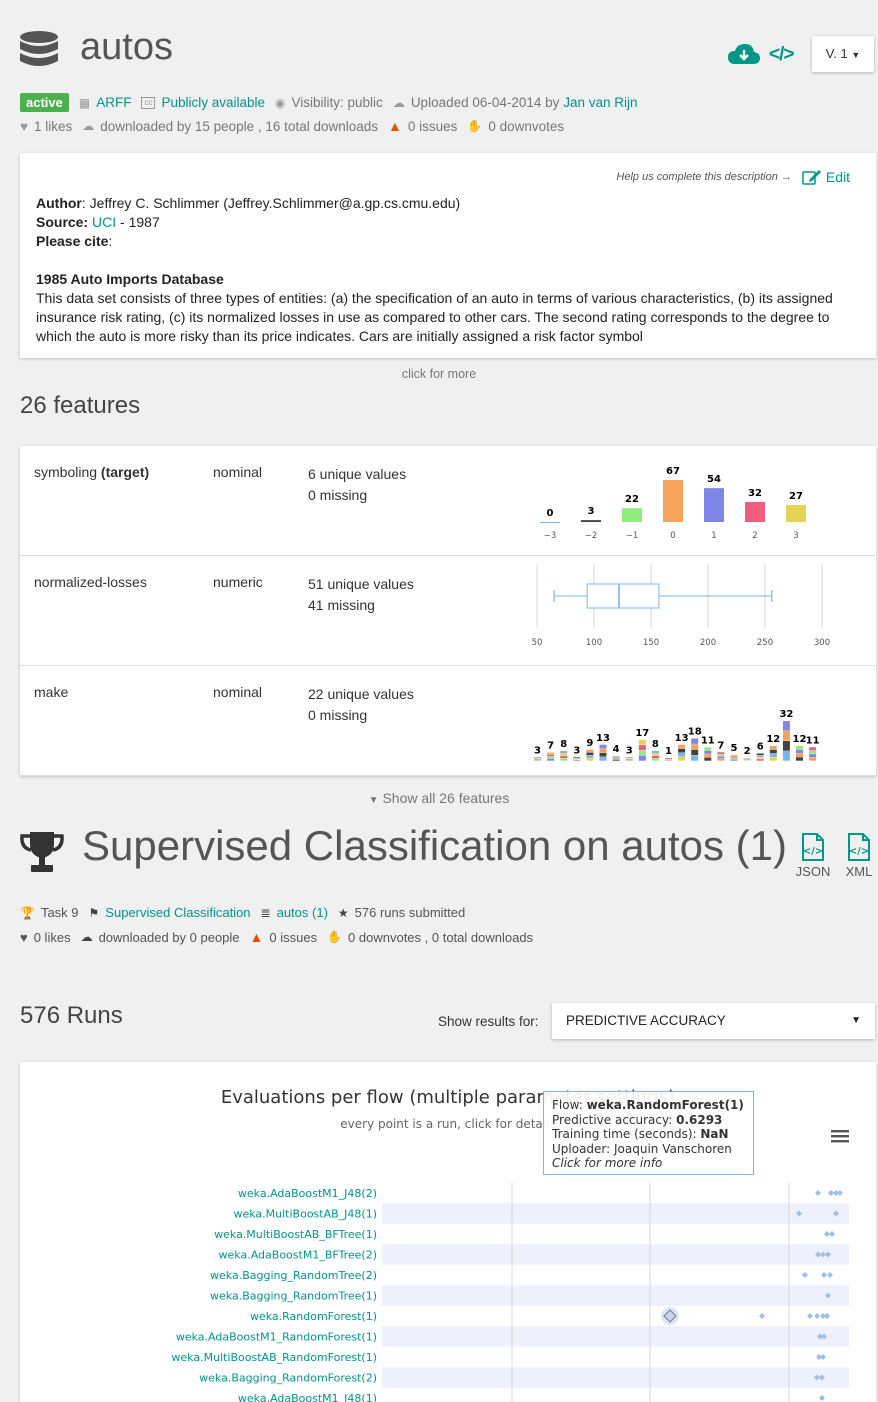 This screenshot has width=878, height=1402. What do you see at coordinates (812, 177) in the screenshot?
I see `edit-icon` at bounding box center [812, 177].